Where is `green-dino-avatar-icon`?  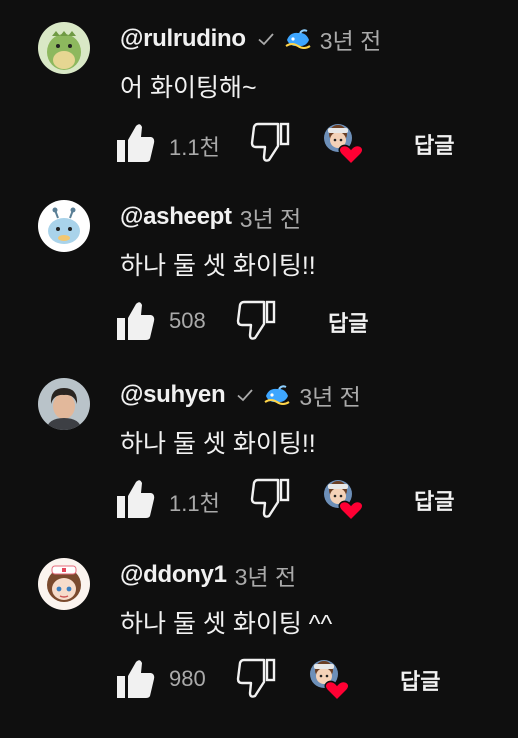 green-dino-avatar-icon is located at coordinates (64, 48).